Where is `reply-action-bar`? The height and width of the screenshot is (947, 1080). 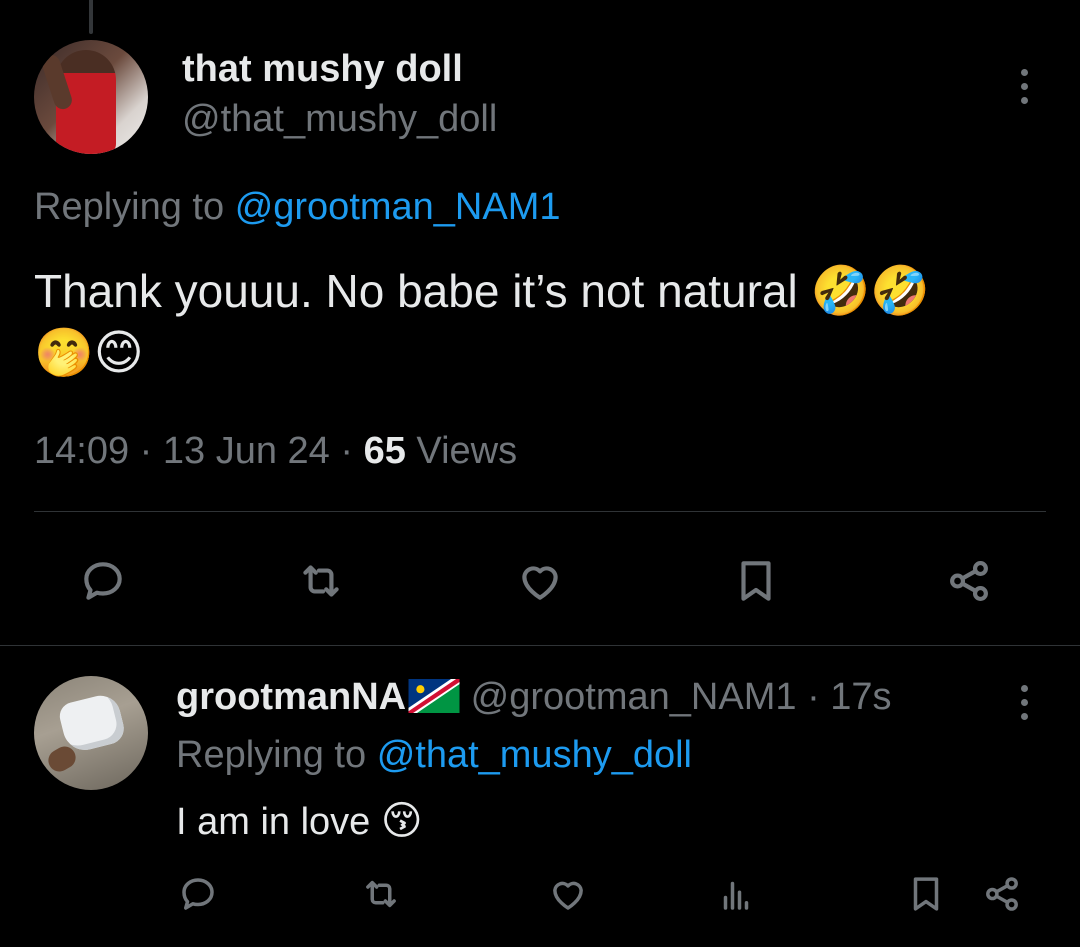
reply-action-bar is located at coordinates (605, 894).